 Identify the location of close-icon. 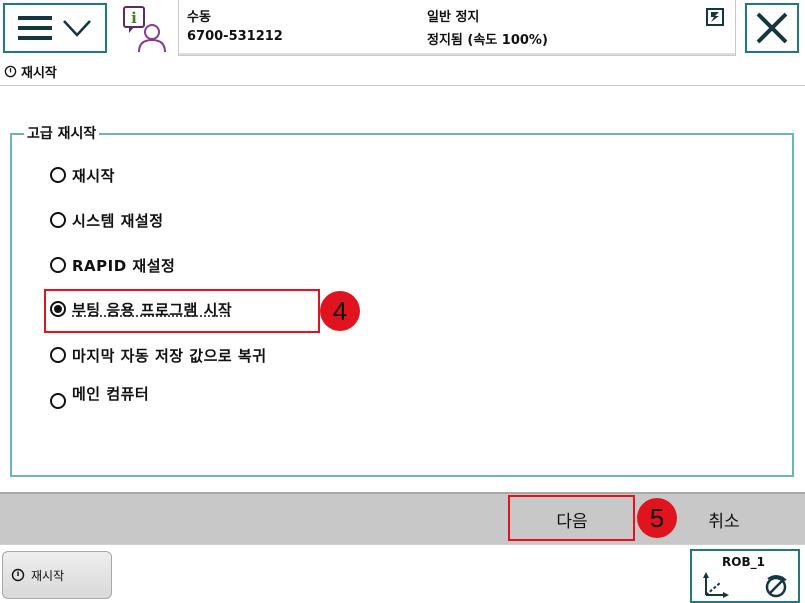
(772, 28).